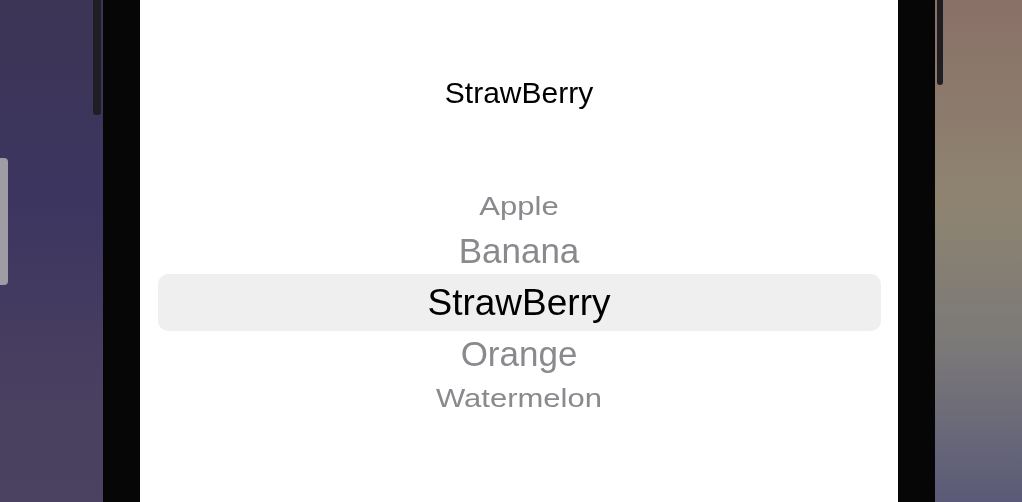  Describe the element at coordinates (519, 206) in the screenshot. I see `picker-option: Apple` at that location.